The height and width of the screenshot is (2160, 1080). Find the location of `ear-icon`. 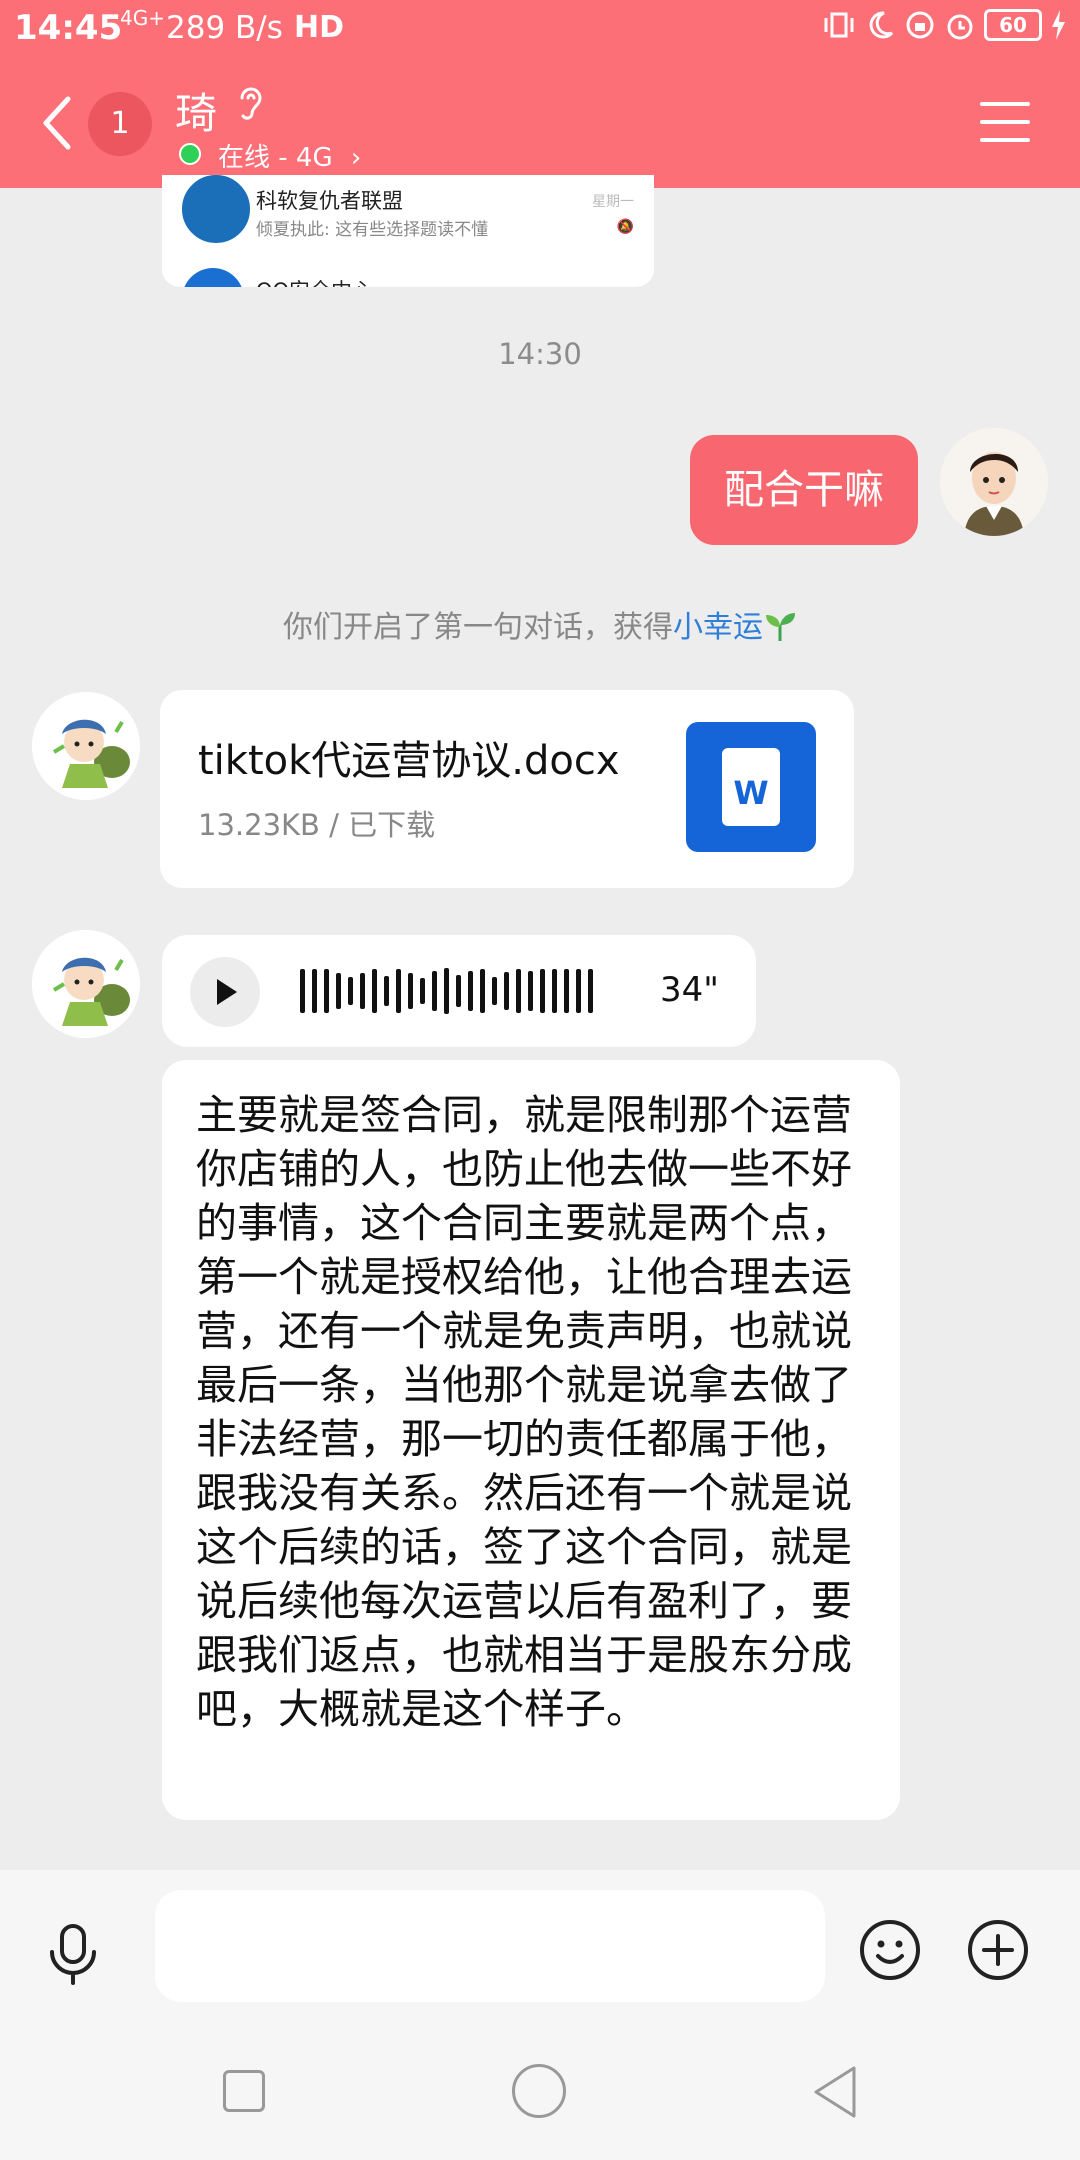

ear-icon is located at coordinates (251, 103).